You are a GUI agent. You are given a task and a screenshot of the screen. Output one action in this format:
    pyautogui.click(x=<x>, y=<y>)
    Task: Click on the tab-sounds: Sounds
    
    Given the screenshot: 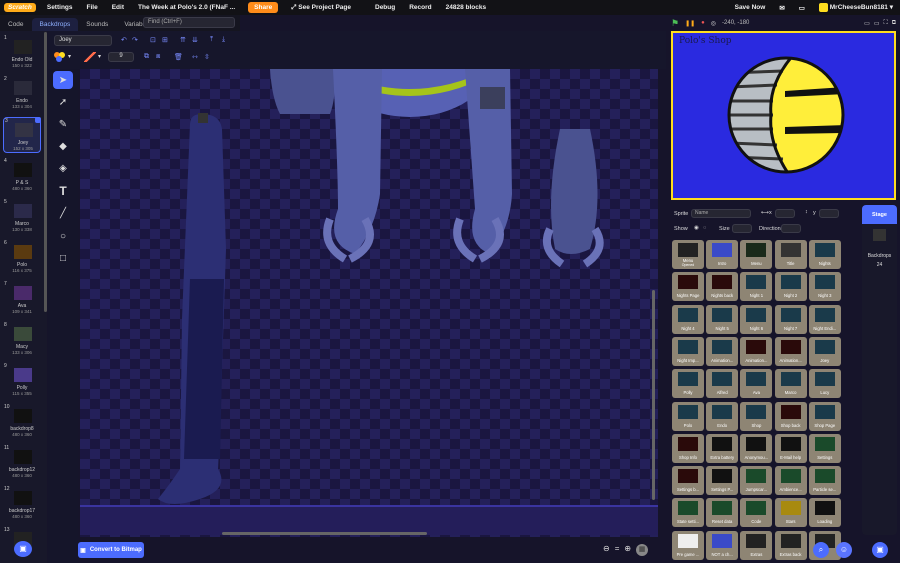 What is the action you would take?
    pyautogui.click(x=97, y=24)
    